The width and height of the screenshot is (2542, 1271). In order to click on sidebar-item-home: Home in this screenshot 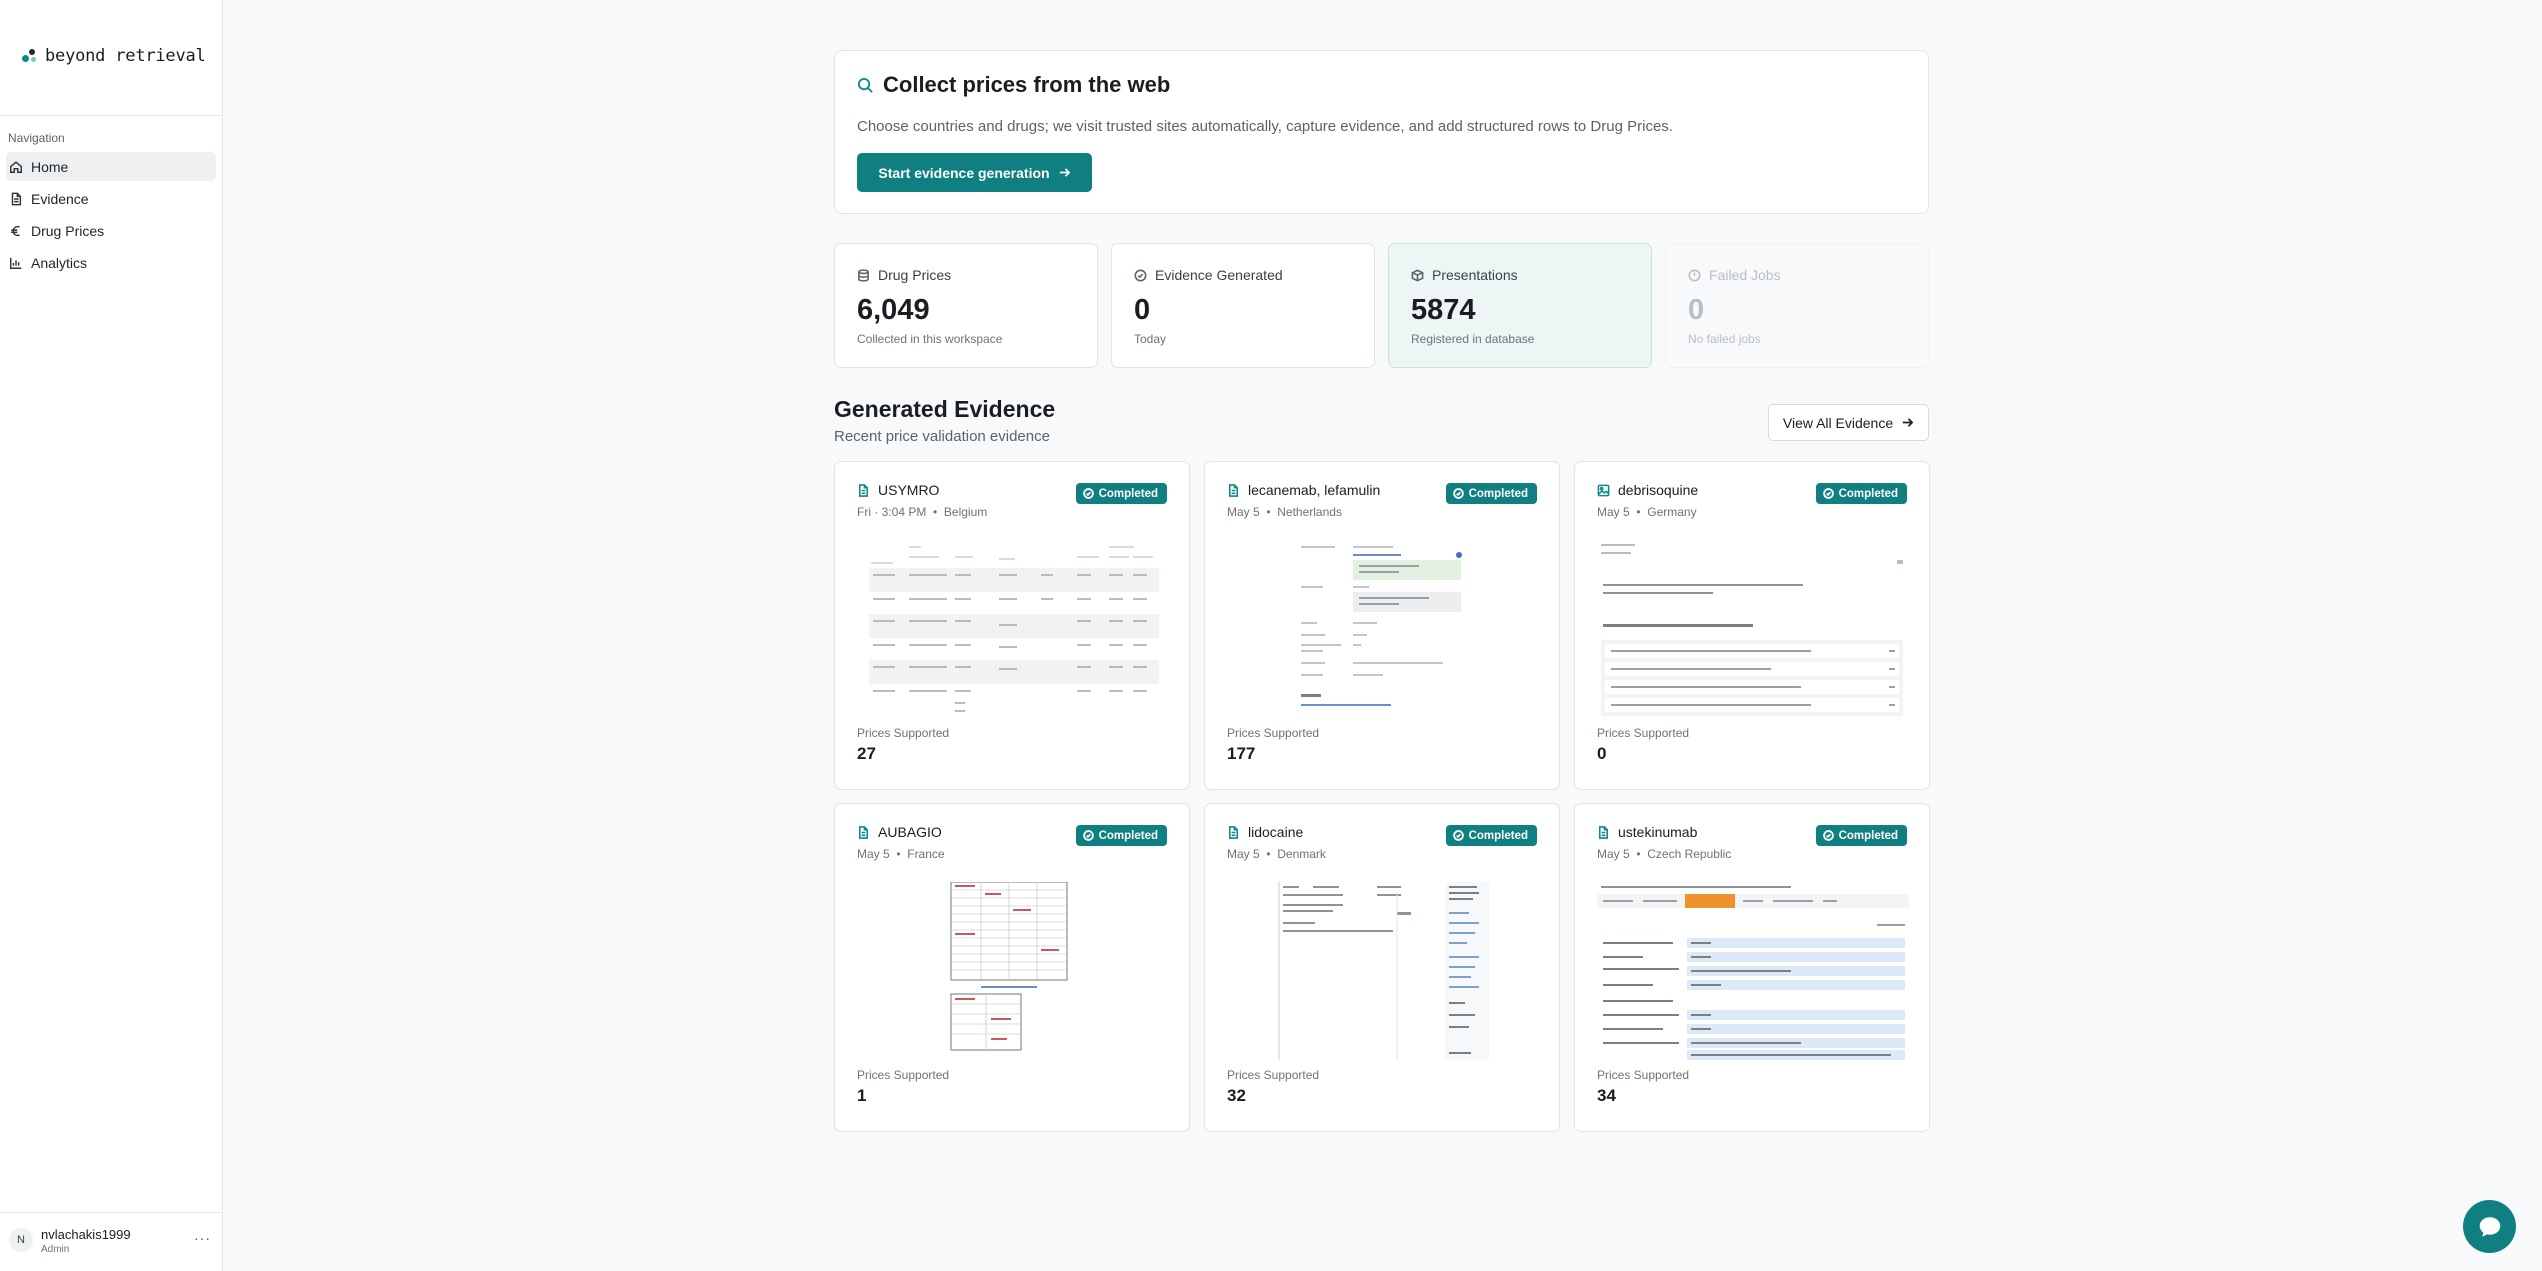, I will do `click(111, 166)`.